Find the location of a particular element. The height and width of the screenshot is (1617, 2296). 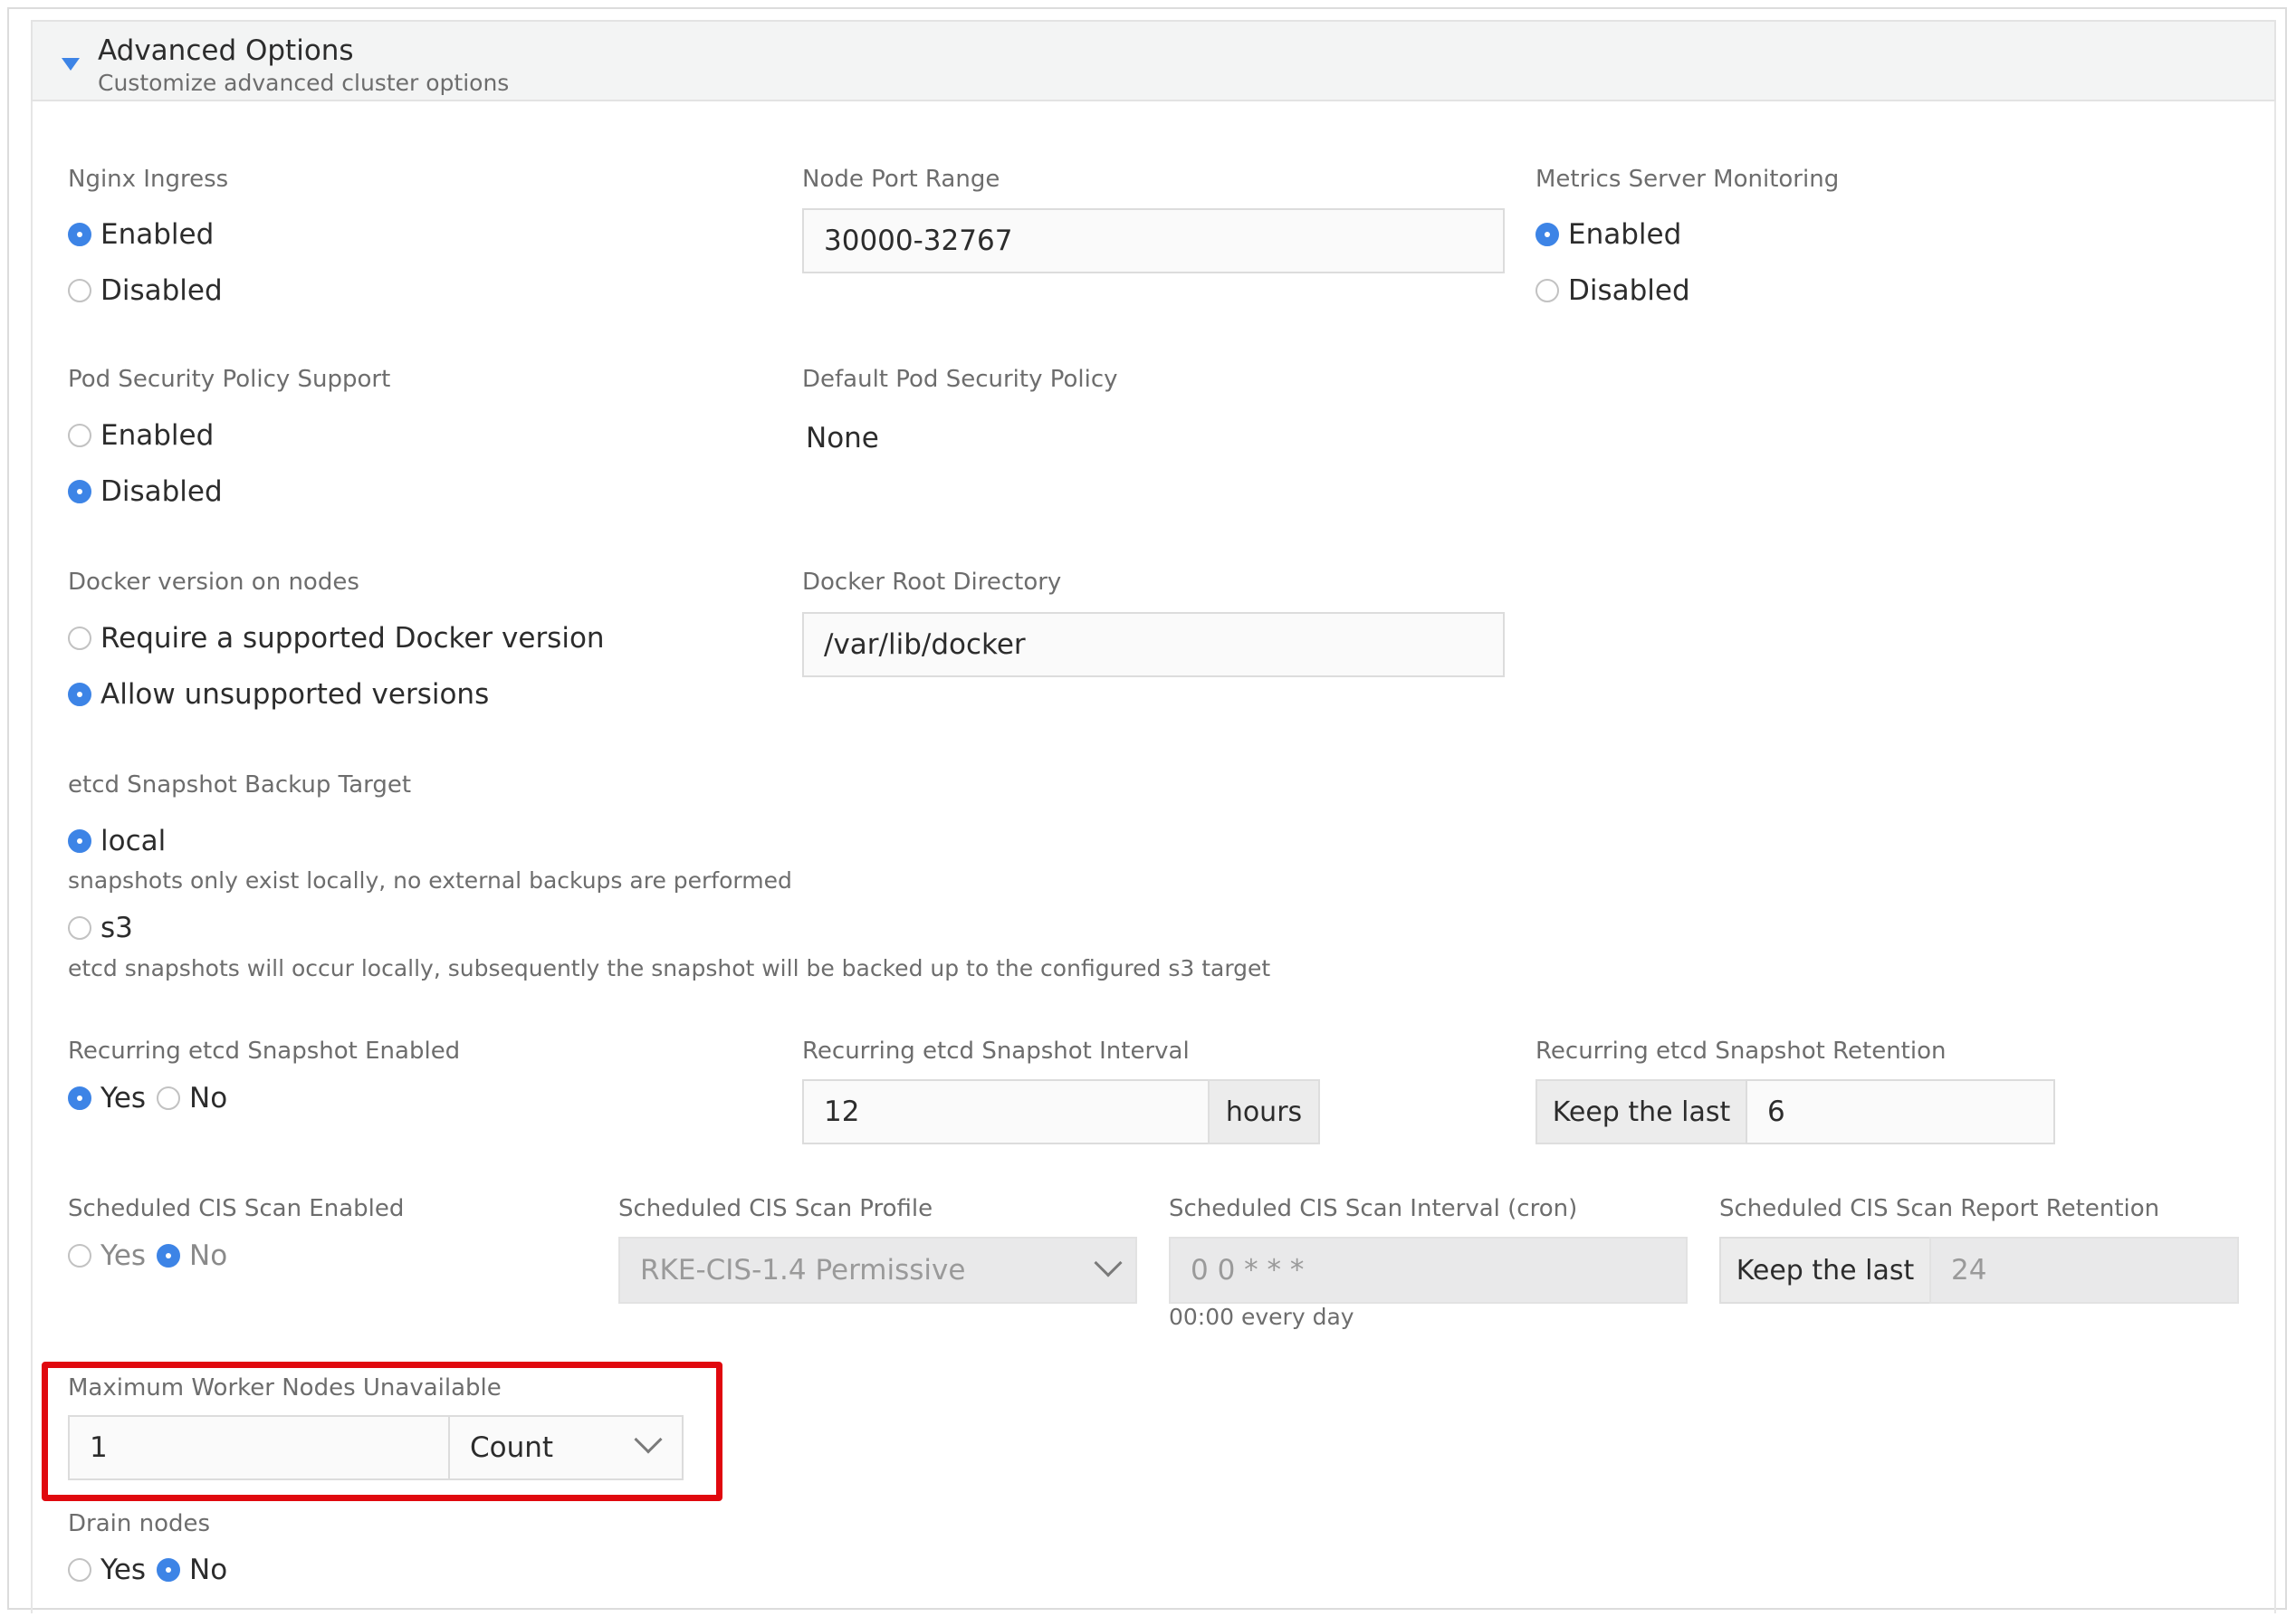

drain-no-label: No is located at coordinates (208, 1570).